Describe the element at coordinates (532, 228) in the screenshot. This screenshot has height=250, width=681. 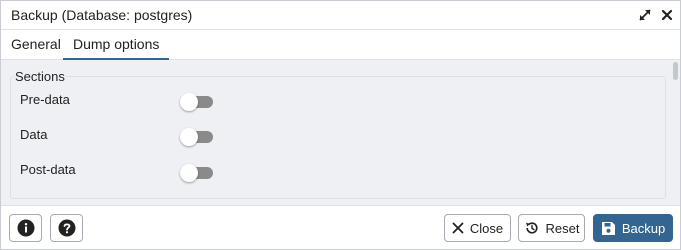
I see `reset-history-icon` at that location.